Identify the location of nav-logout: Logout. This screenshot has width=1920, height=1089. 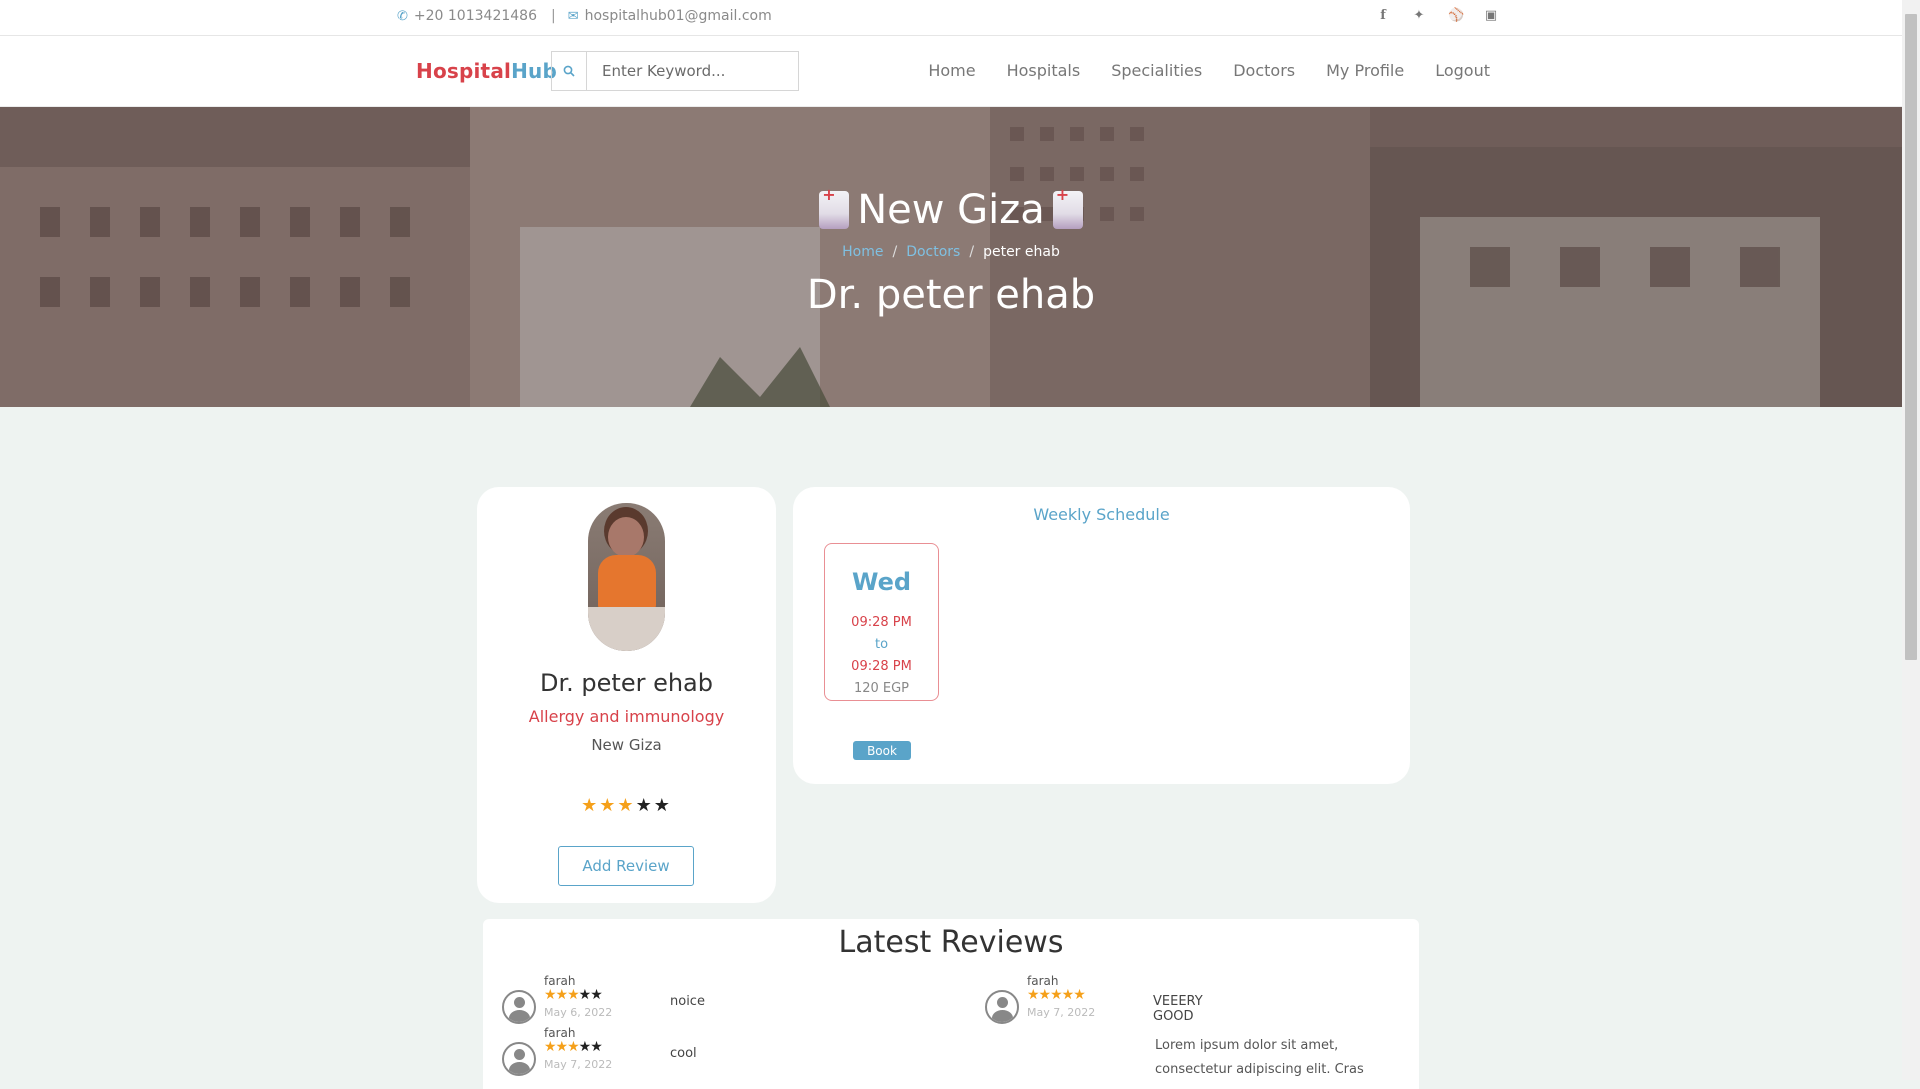
(1462, 70).